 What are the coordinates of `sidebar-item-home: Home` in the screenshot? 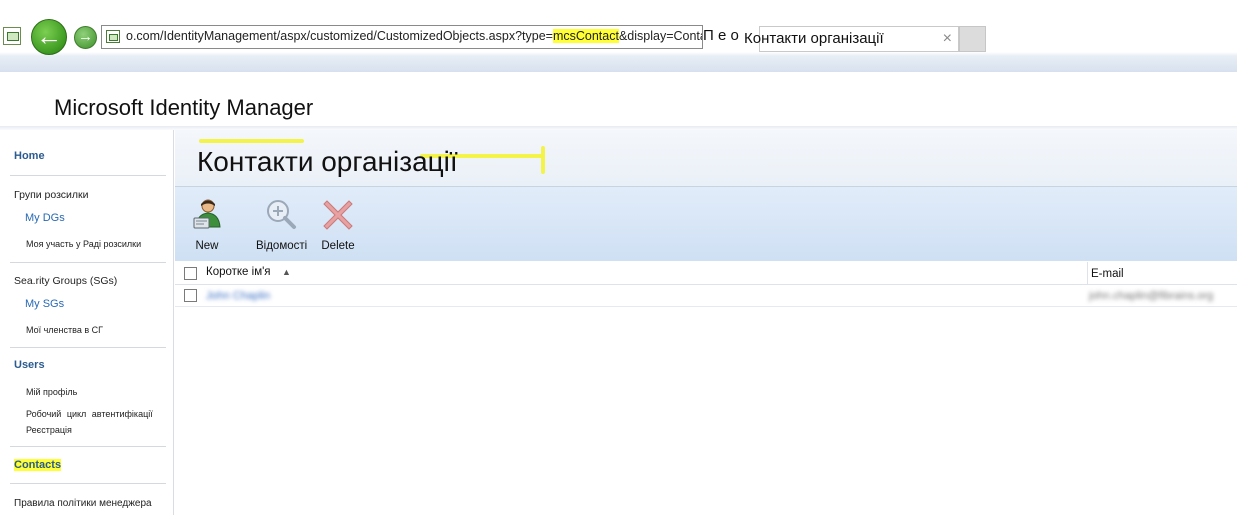 It's located at (29, 156).